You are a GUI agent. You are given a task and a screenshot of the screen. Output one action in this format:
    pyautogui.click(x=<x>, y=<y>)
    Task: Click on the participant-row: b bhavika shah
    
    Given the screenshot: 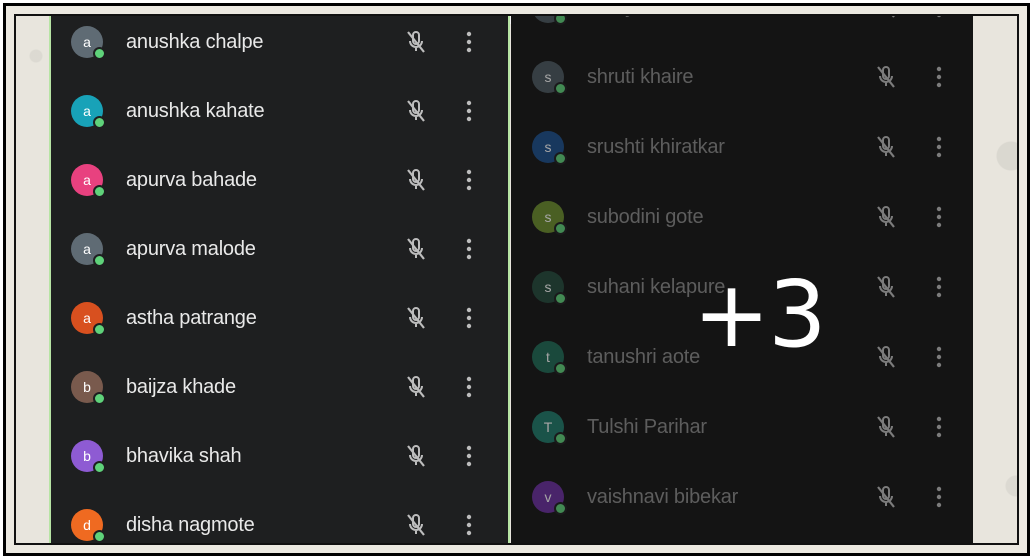 What is the action you would take?
    pyautogui.click(x=279, y=456)
    